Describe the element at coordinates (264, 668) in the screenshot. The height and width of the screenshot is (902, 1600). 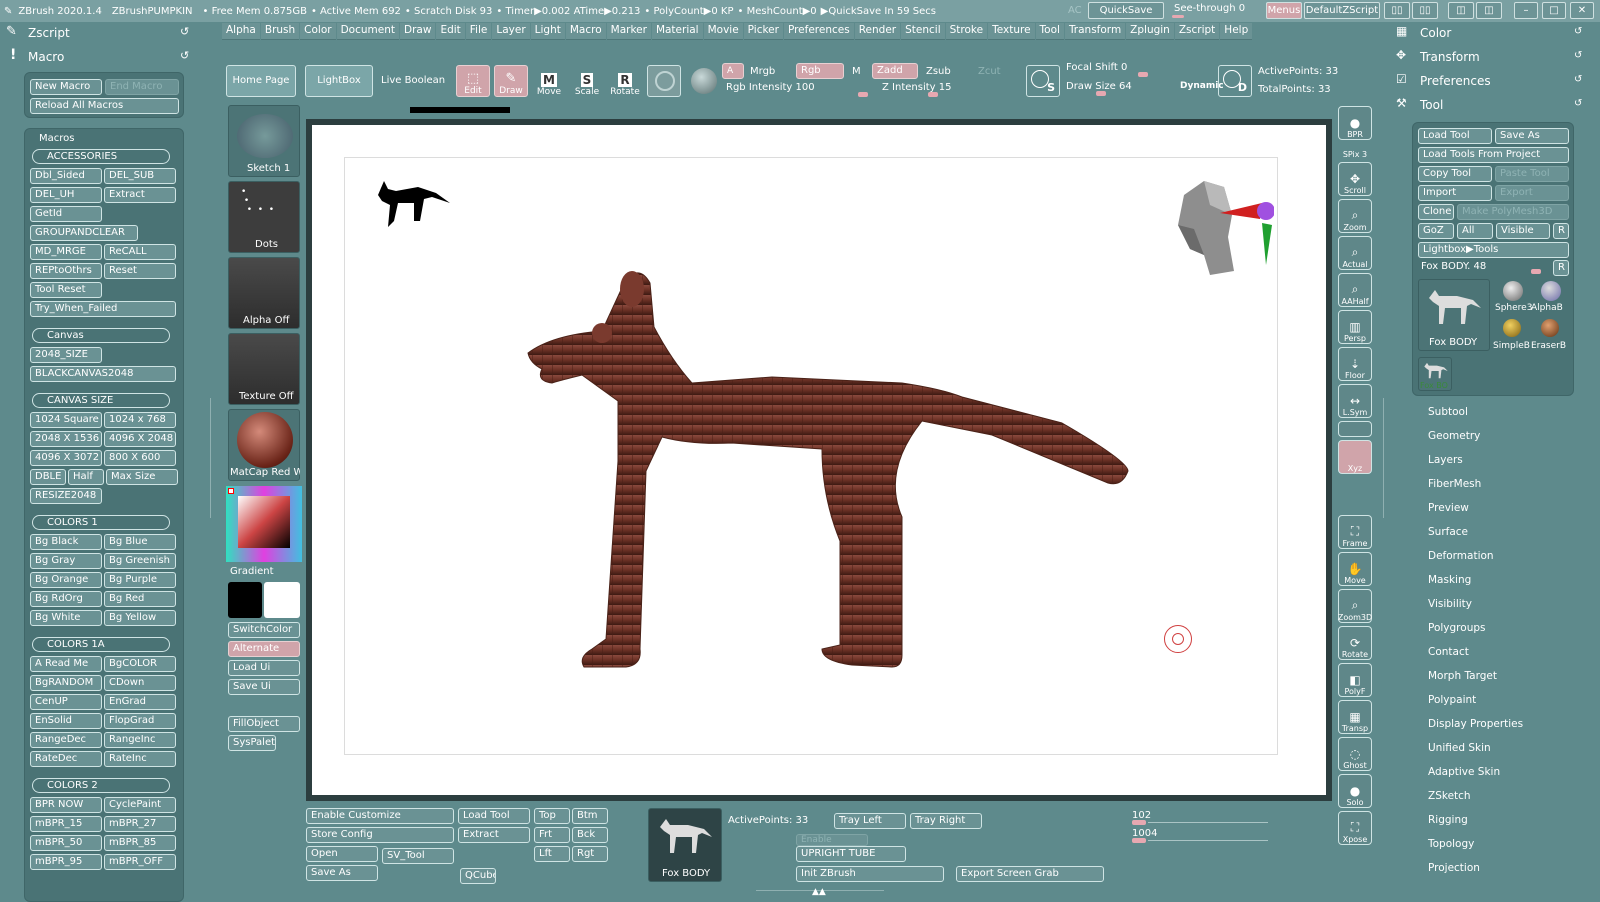
I see `load-ui-button: Load Ui` at that location.